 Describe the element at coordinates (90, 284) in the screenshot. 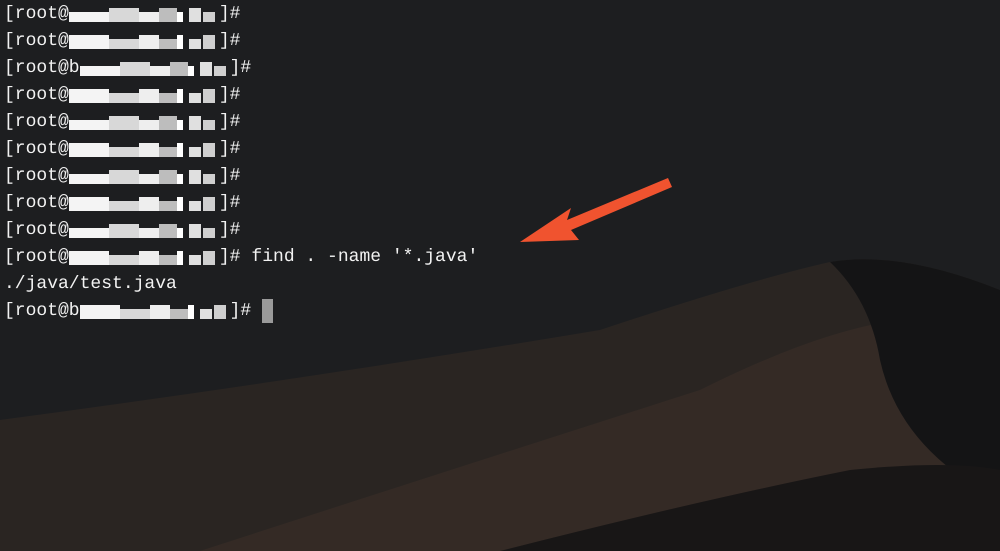

I see `output-text: ./java/test.java` at that location.